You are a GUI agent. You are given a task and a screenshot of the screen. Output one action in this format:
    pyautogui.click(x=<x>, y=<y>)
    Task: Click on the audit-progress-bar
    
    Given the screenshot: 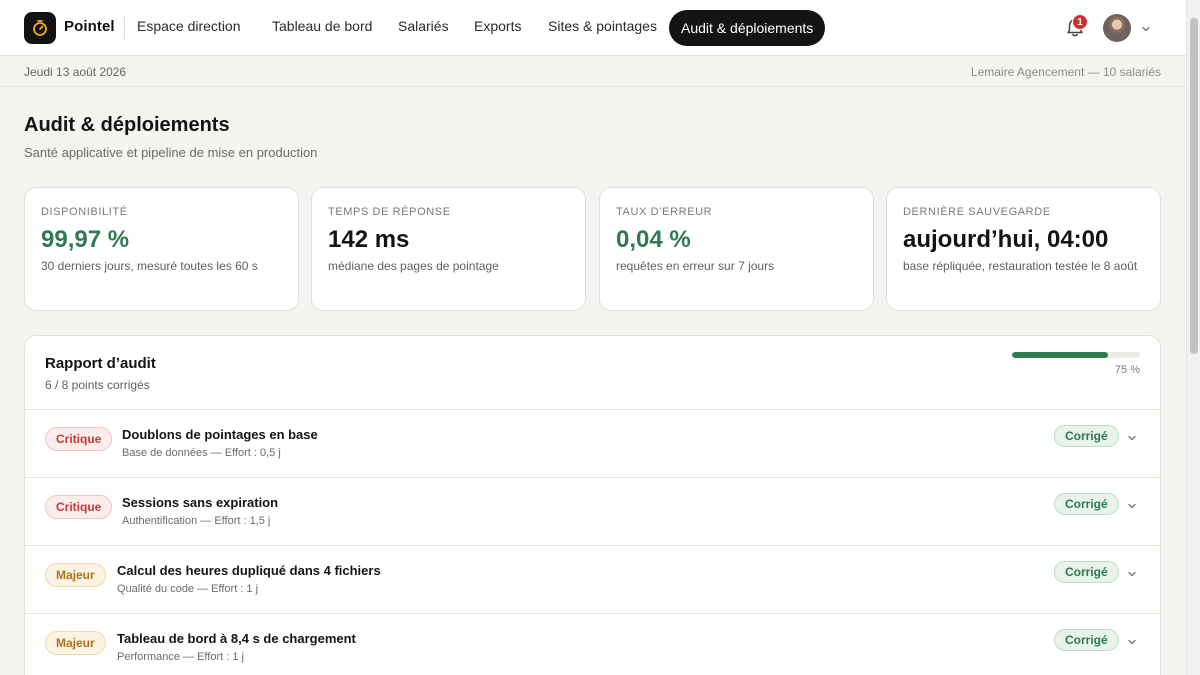 What is the action you would take?
    pyautogui.click(x=1076, y=355)
    